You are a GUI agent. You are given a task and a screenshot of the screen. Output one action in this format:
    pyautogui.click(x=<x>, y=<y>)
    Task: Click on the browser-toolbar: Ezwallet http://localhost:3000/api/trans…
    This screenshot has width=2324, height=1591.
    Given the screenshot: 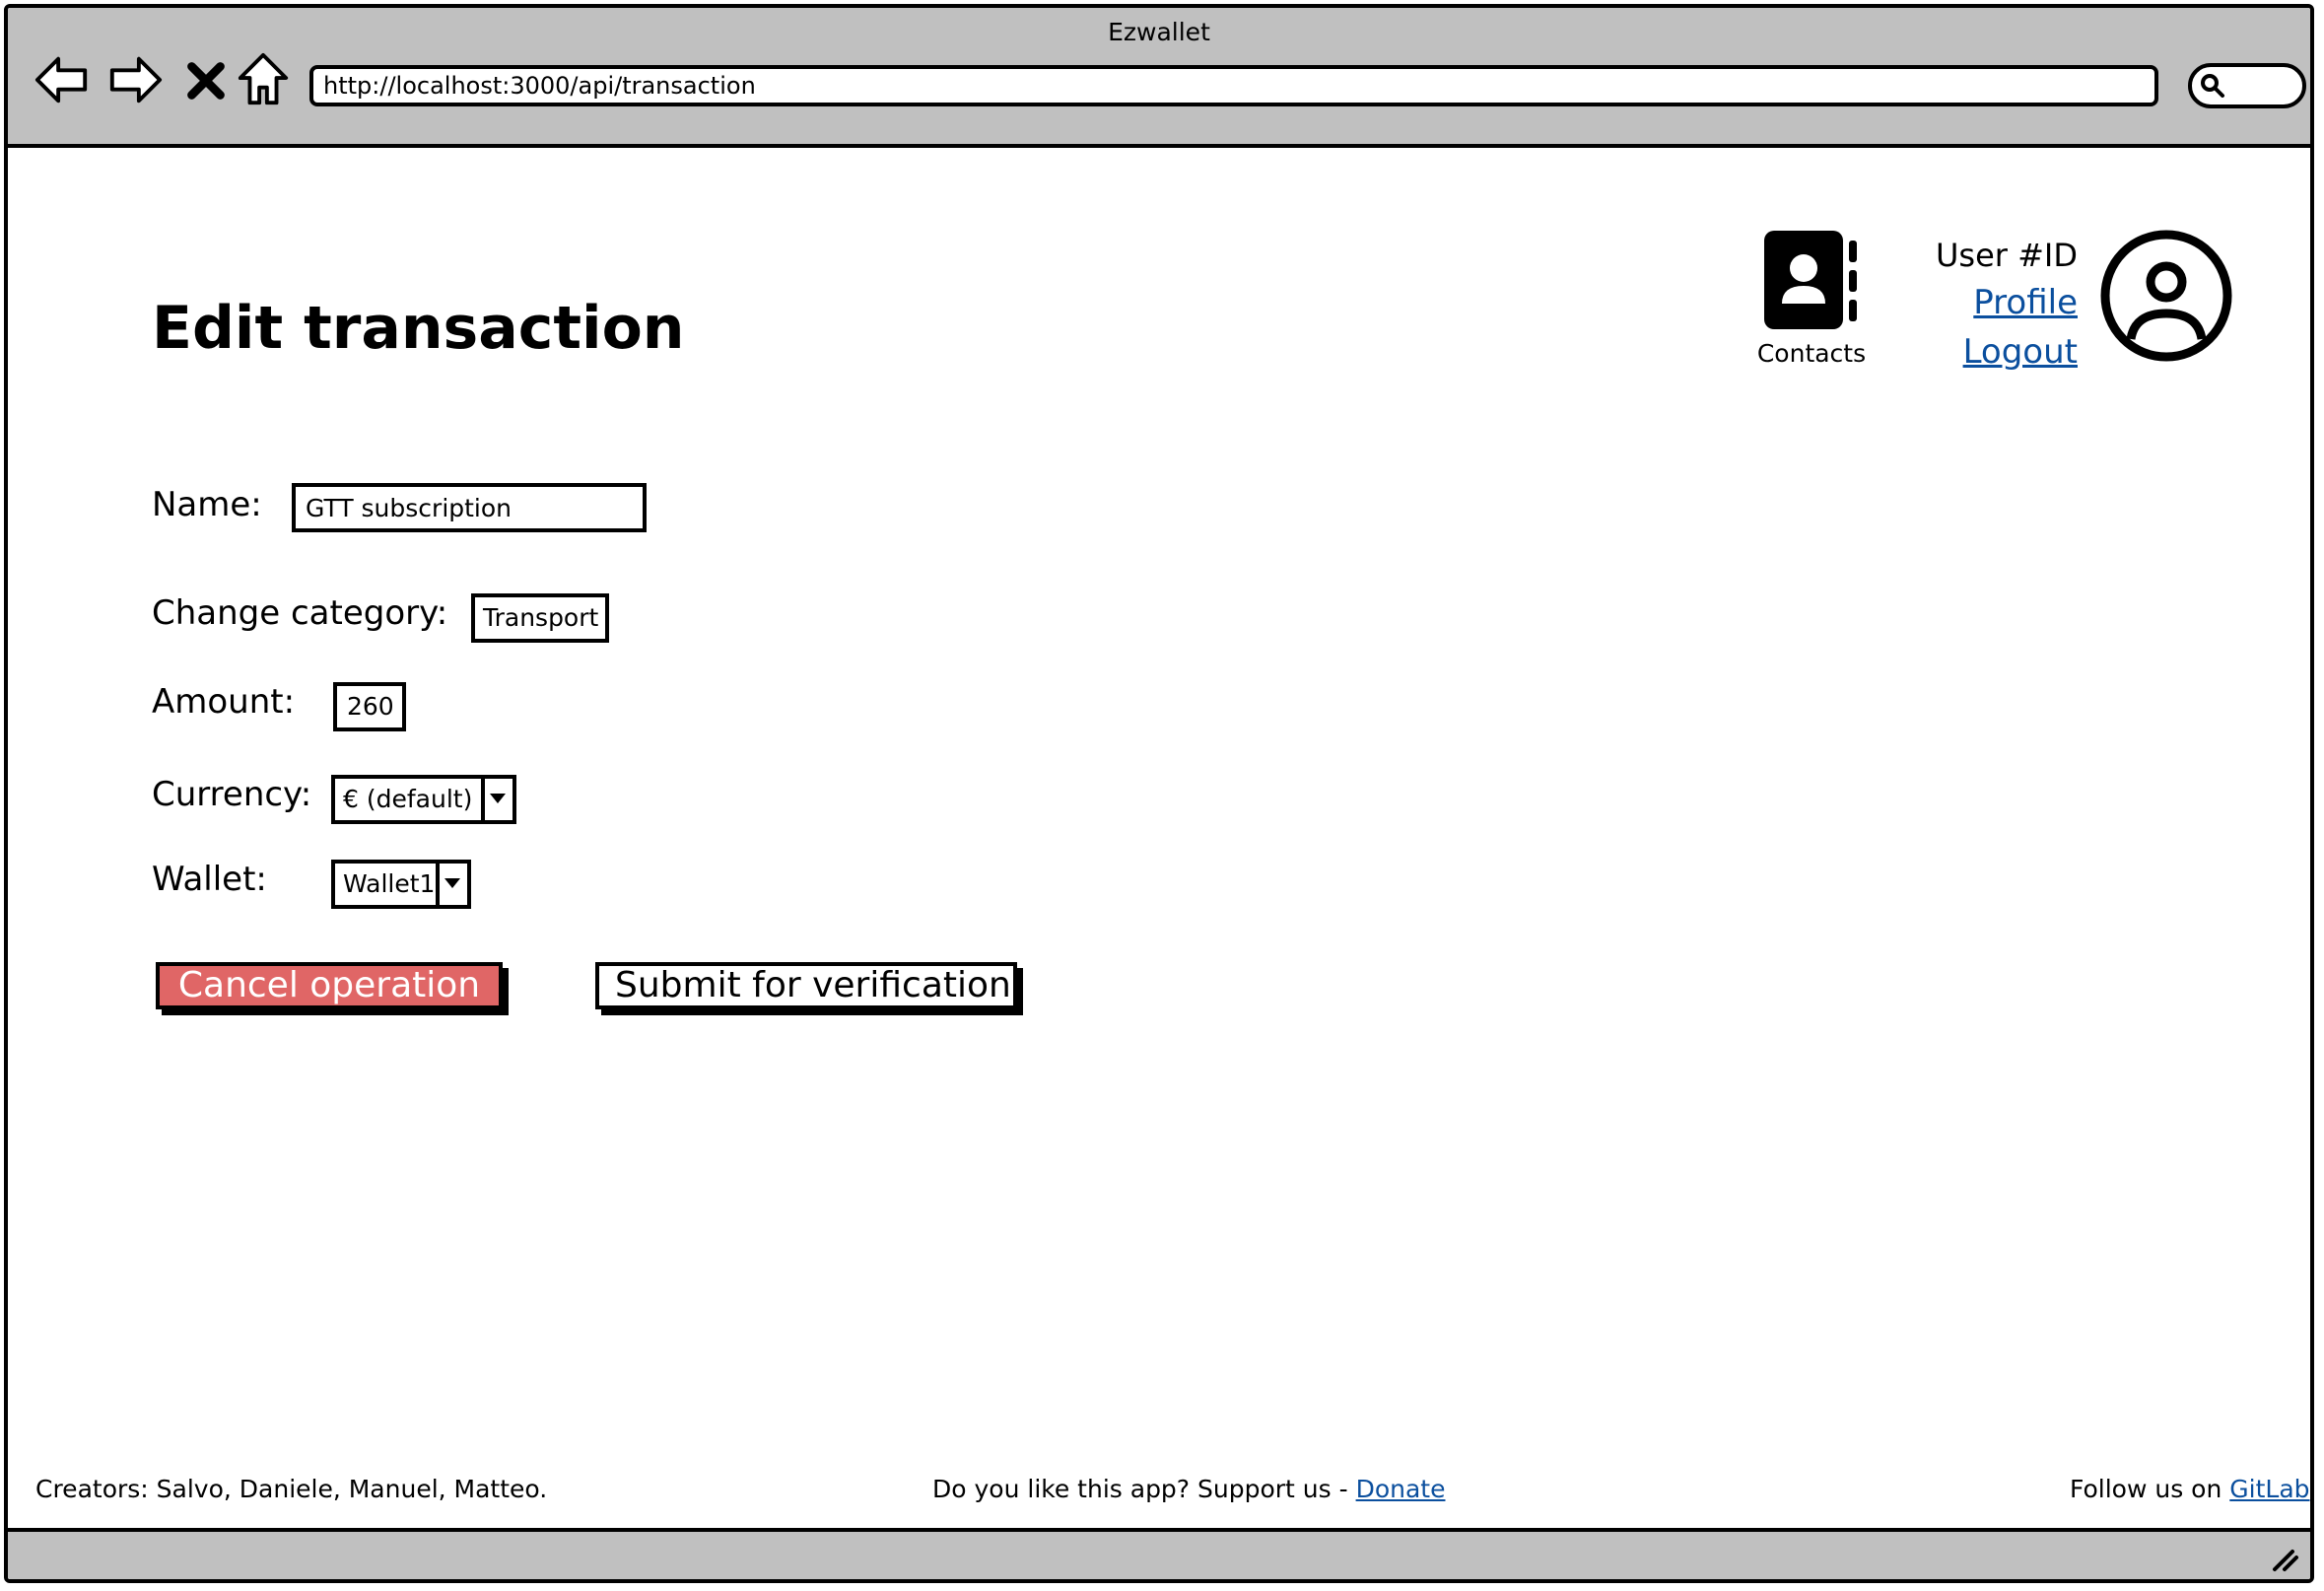 What is the action you would take?
    pyautogui.click(x=1159, y=78)
    